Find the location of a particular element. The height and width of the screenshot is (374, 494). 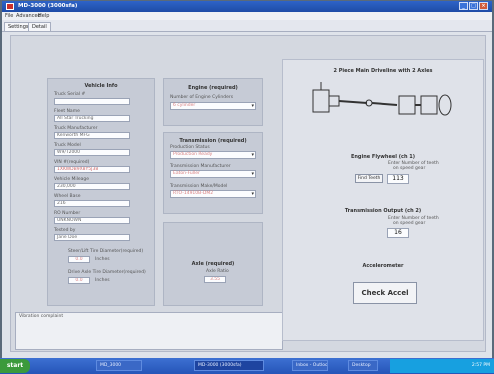

truck-model-label: Truck Model is located at coordinates (67, 145).